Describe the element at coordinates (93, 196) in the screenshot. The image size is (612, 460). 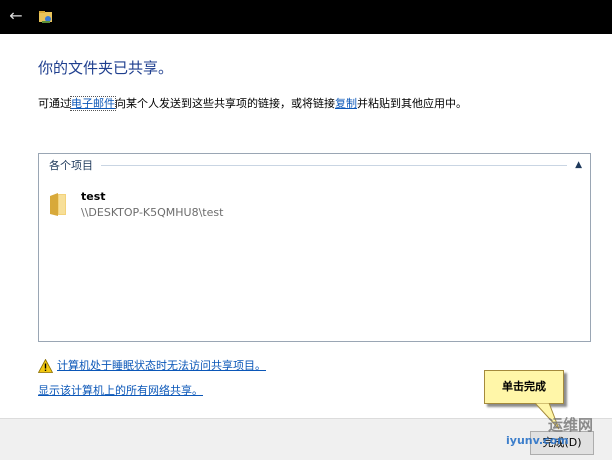
I see `item-name: test` at that location.